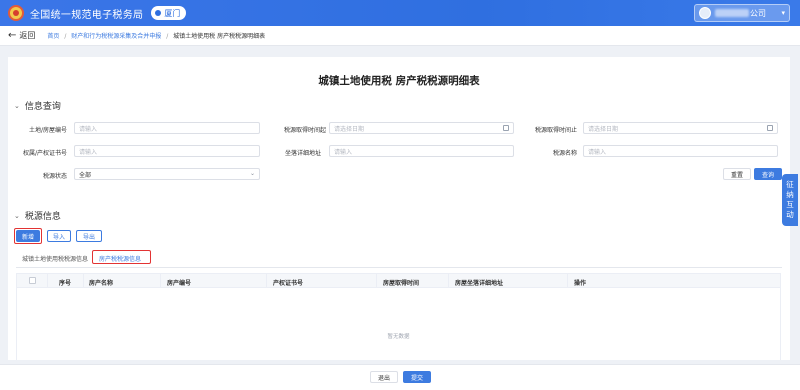 The height and width of the screenshot is (390, 800). What do you see at coordinates (400, 13) in the screenshot?
I see `top-bar: 全国统一规范电子税务局 厦门 公司 ▾` at bounding box center [400, 13].